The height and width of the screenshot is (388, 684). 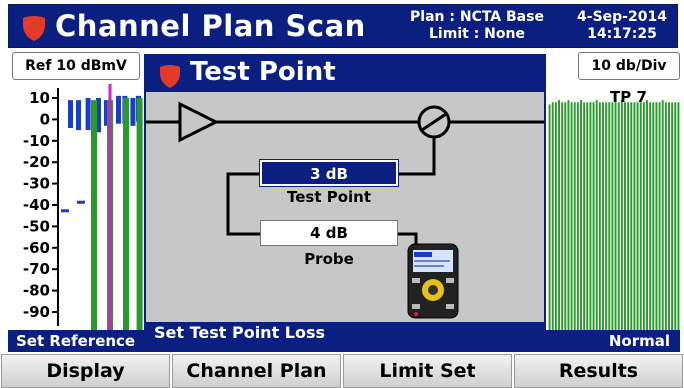 I want to click on left-bars, so click(x=102, y=208).